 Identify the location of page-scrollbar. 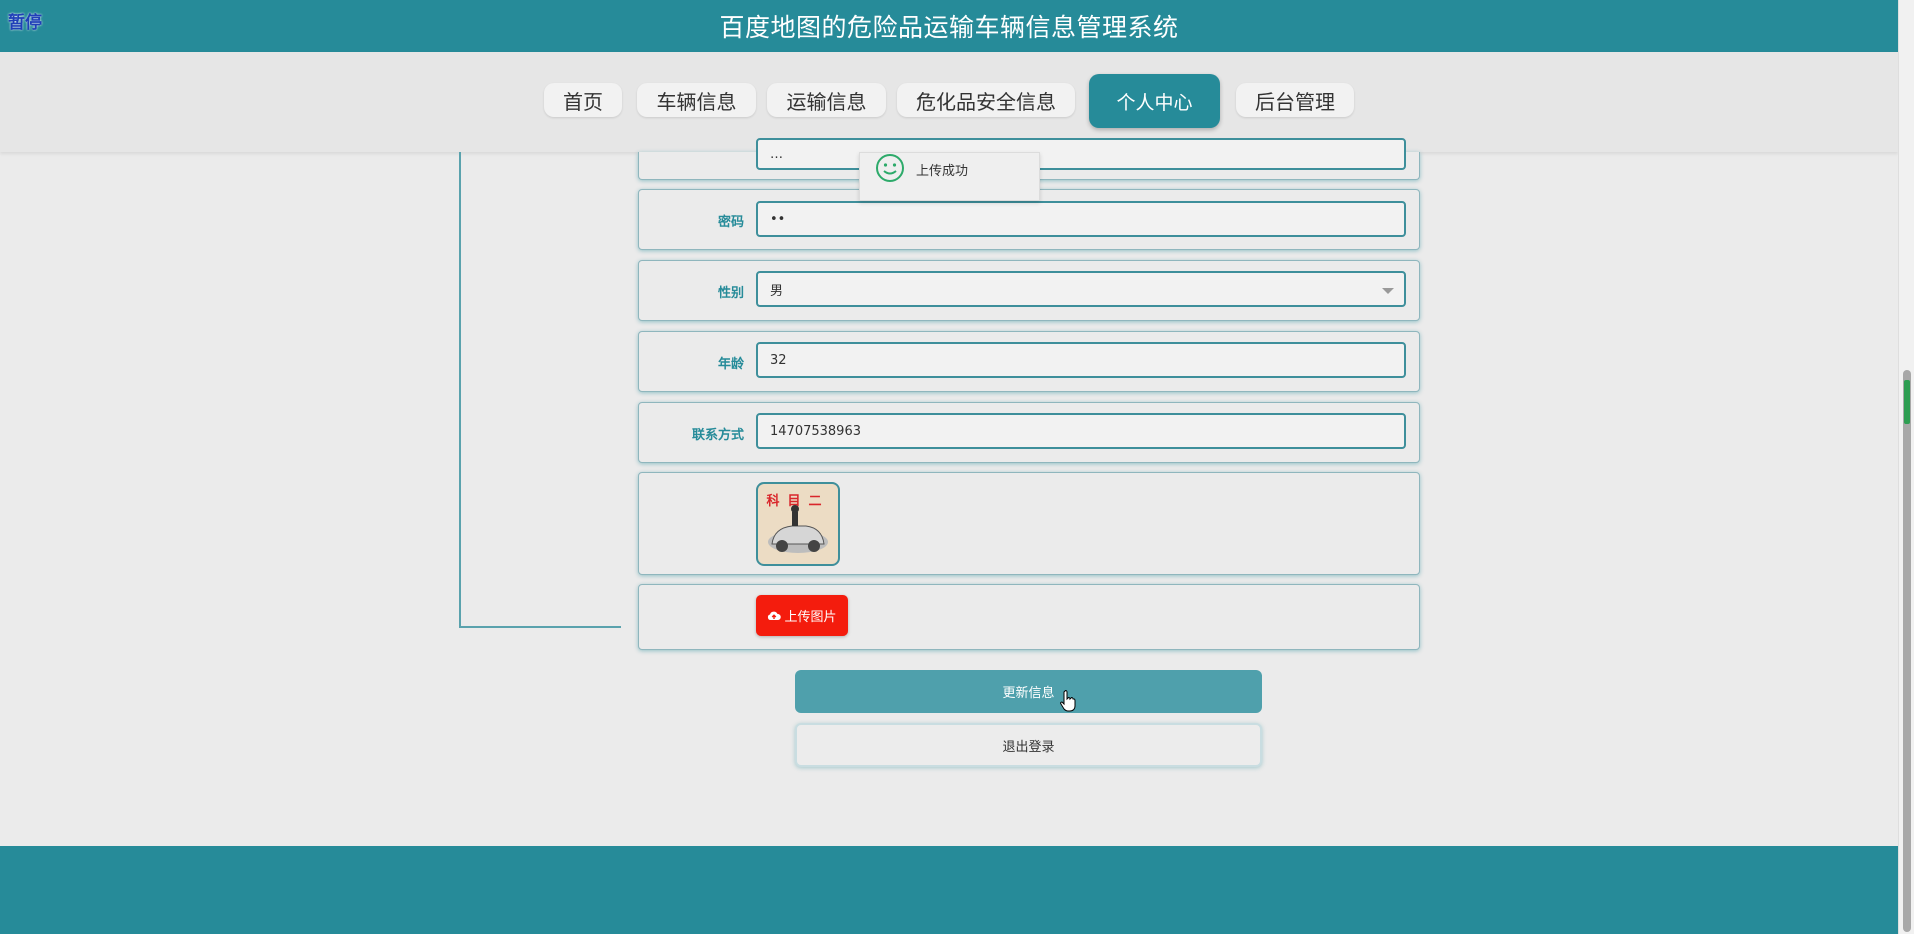
(1906, 467).